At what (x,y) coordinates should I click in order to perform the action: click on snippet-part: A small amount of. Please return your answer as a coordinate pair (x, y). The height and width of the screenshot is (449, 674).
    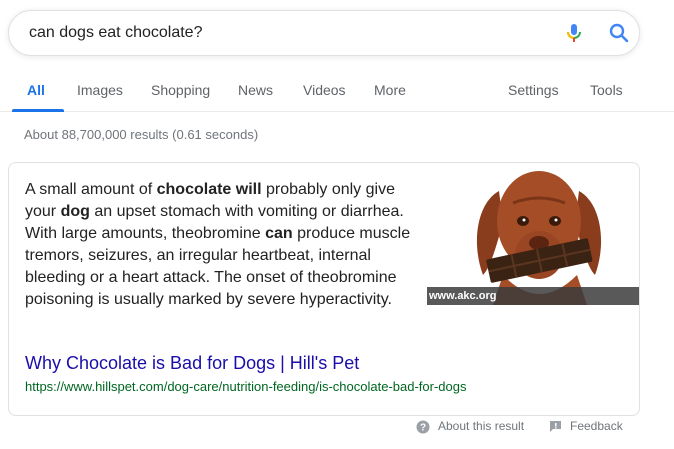
    Looking at the image, I should click on (91, 189).